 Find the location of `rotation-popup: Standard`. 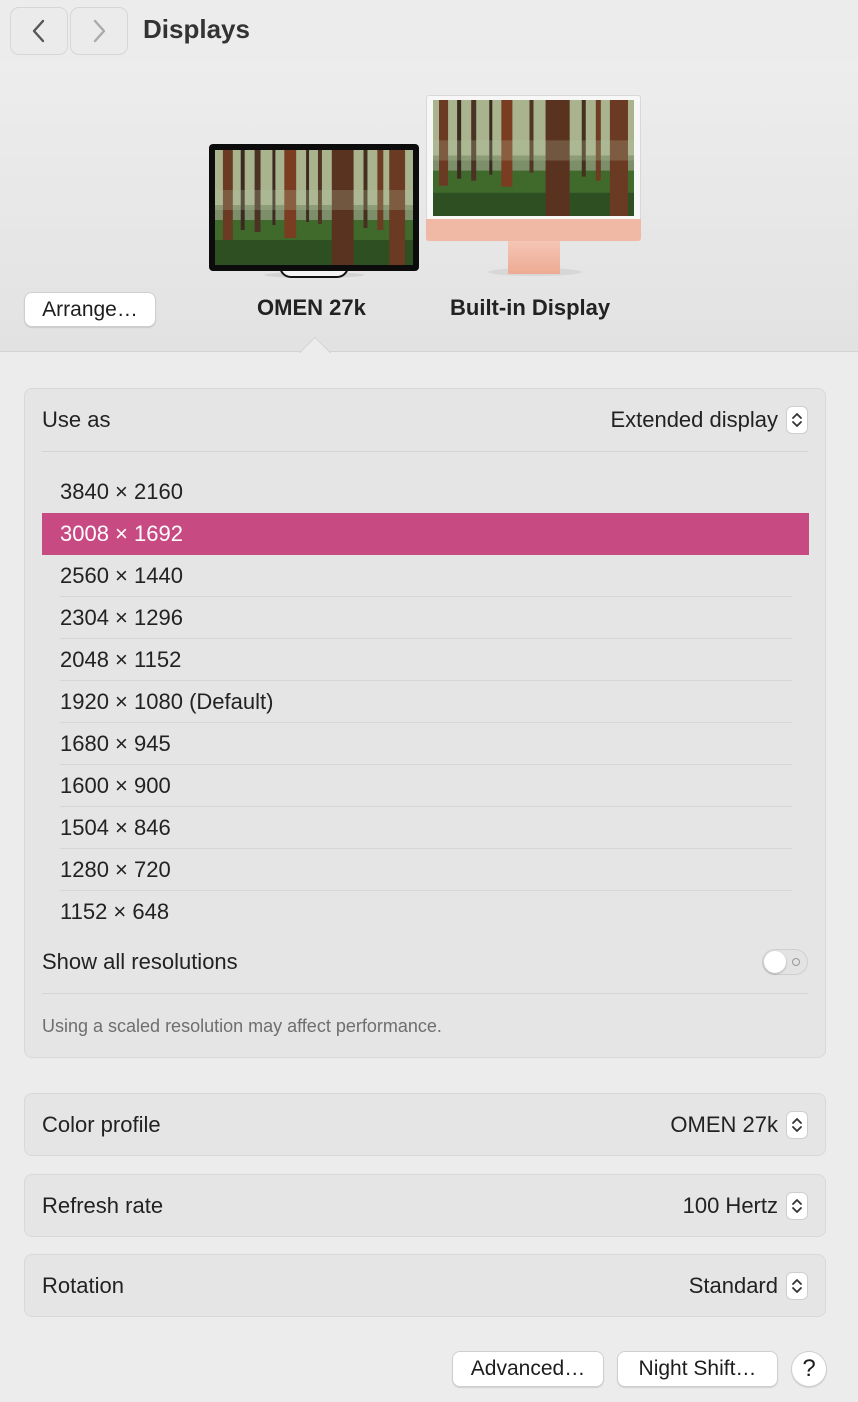

rotation-popup: Standard is located at coordinates (748, 1285).